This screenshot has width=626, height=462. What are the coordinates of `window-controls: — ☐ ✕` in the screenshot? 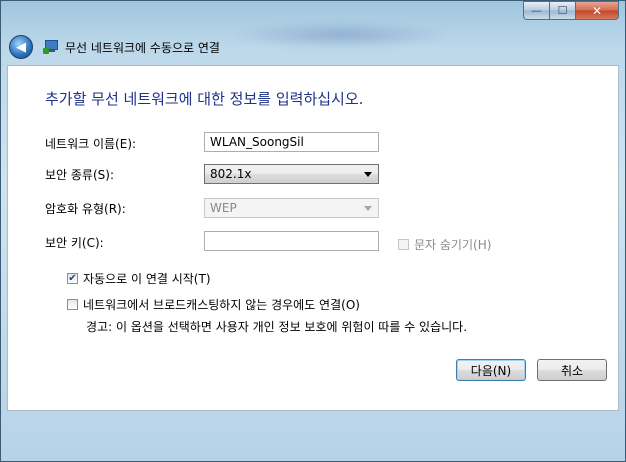 It's located at (571, 10).